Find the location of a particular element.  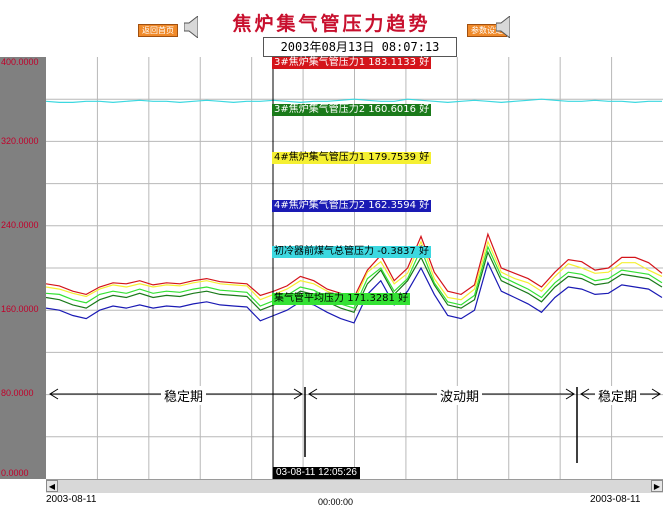

page-title: 焦炉集气管压力趋势 is located at coordinates (331, 24).